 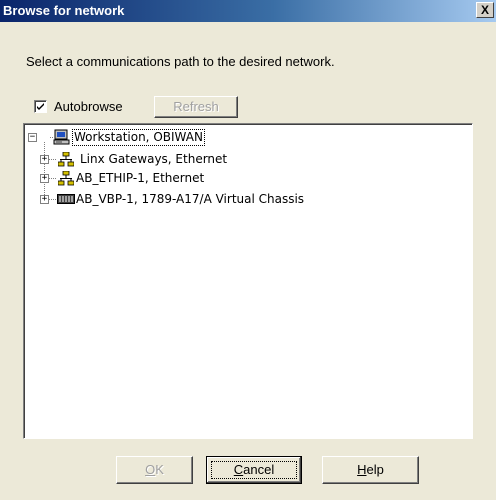 I want to click on ok-button: OK, so click(x=154, y=470).